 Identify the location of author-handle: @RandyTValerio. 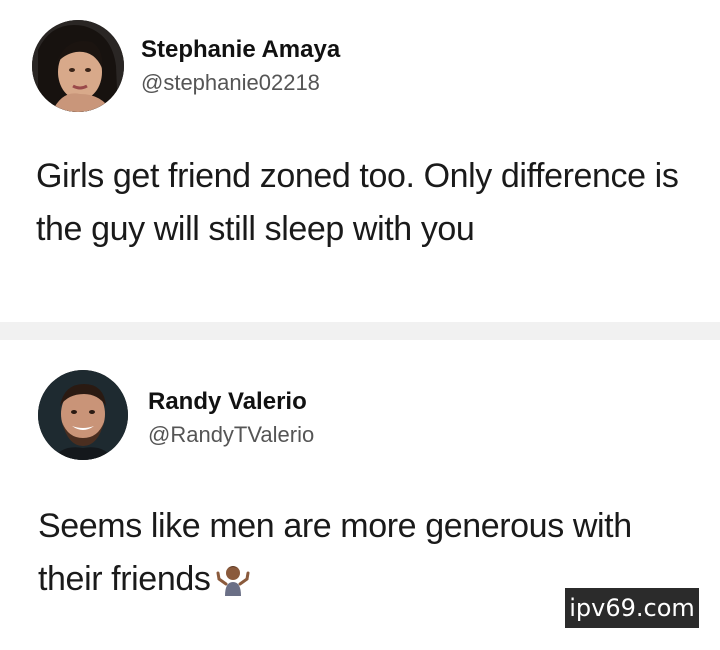
(231, 435).